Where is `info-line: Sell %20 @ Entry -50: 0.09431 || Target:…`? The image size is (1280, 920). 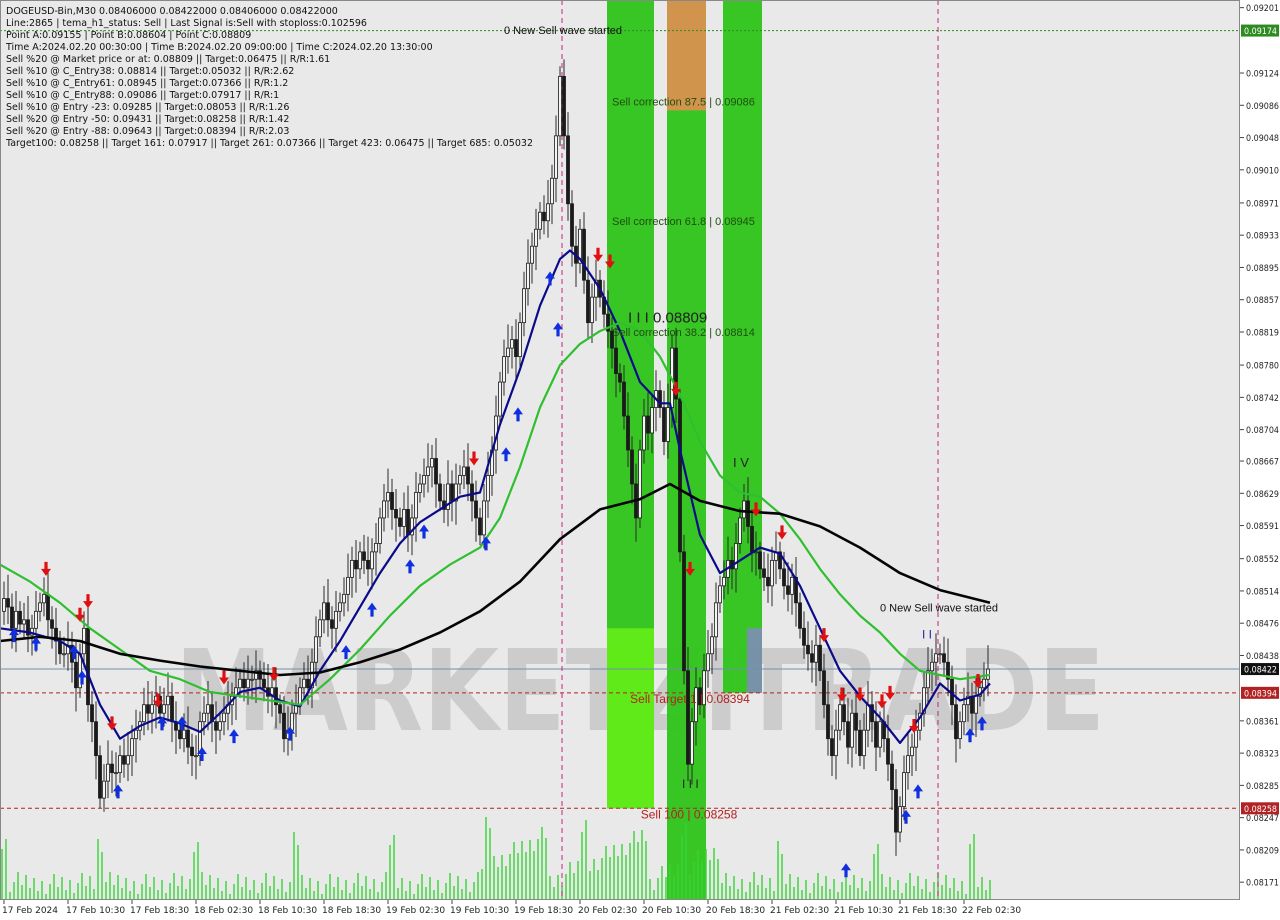 info-line: Sell %20 @ Entry -50: 0.09431 || Target:… is located at coordinates (147, 119).